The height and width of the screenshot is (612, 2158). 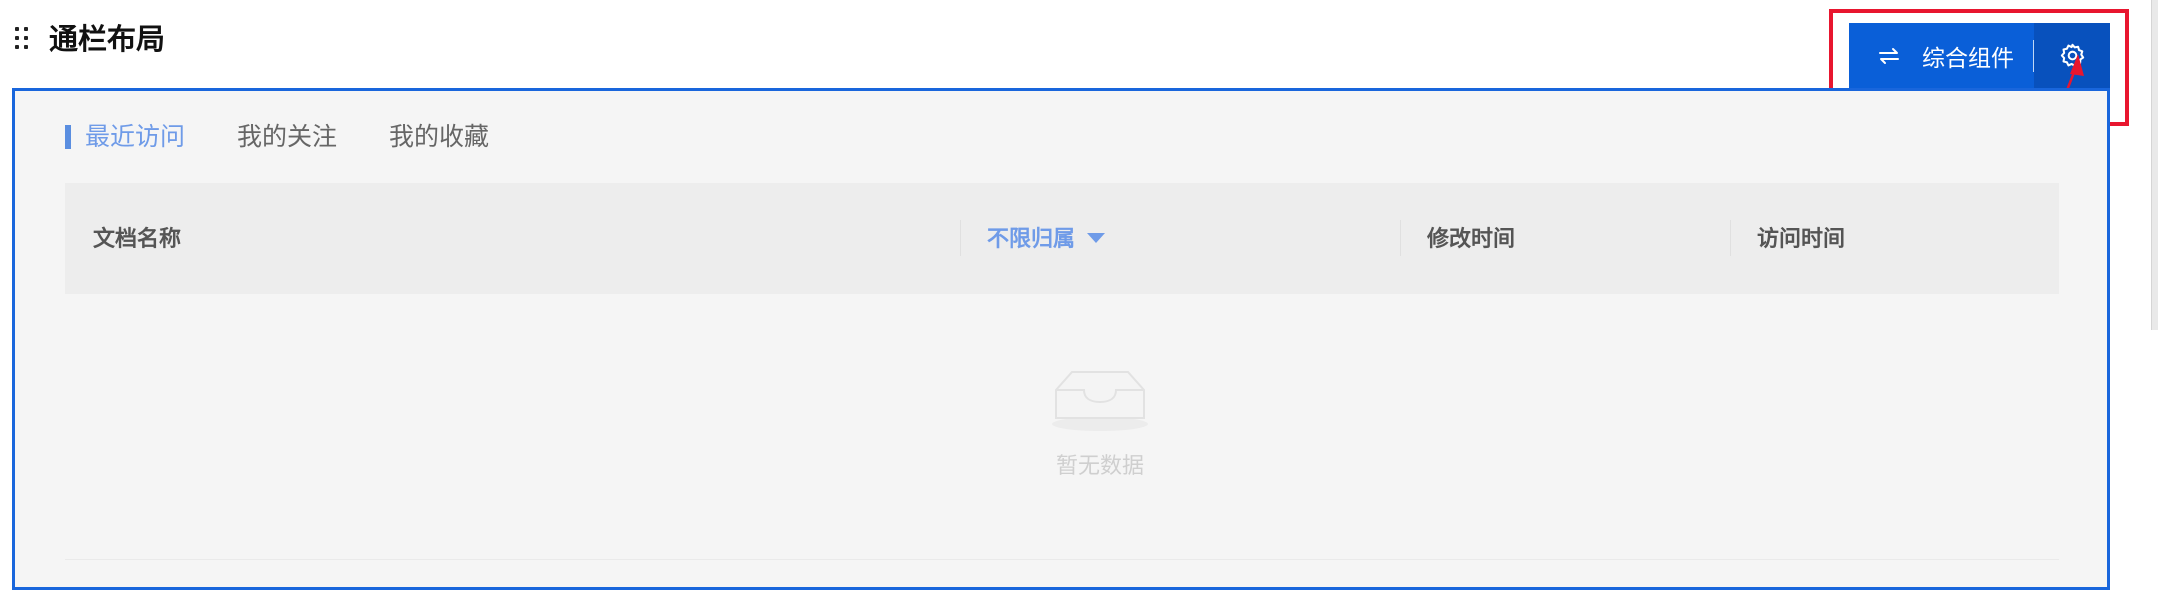 I want to click on caret-down-icon, so click(x=1096, y=238).